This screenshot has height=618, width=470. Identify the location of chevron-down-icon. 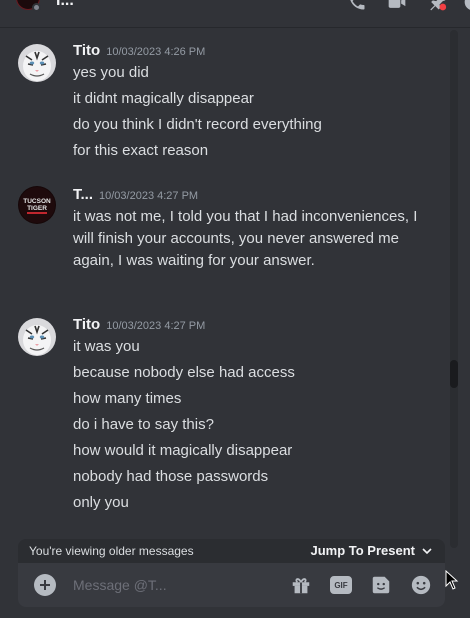
(427, 550).